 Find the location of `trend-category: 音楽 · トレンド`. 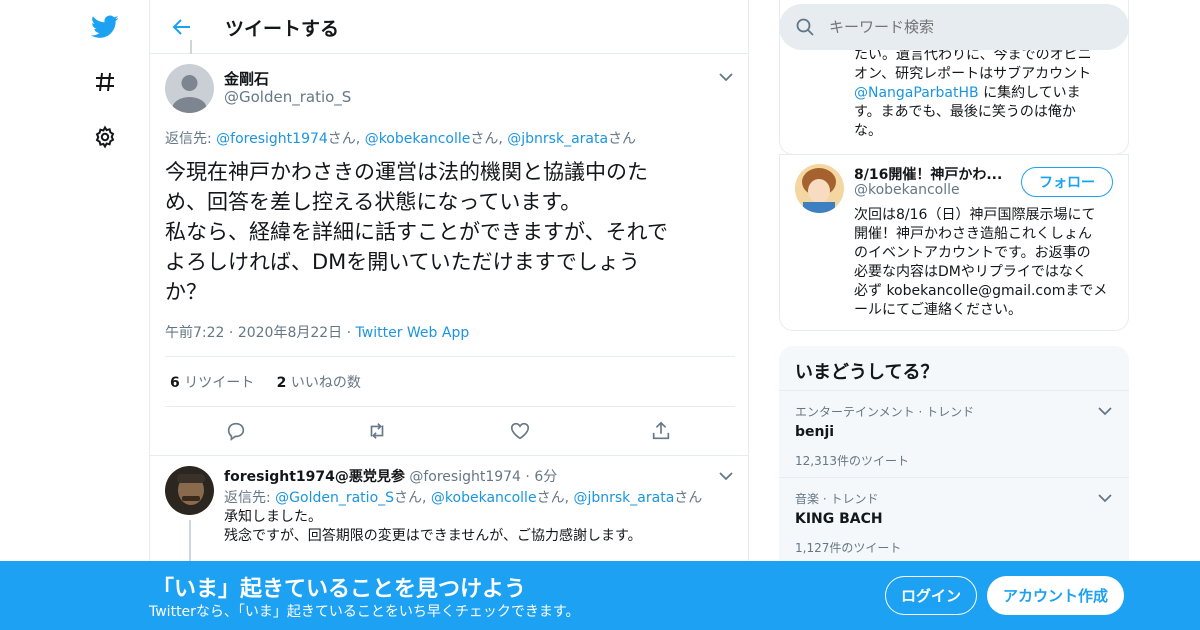

trend-category: 音楽 · トレンド is located at coordinates (837, 499).